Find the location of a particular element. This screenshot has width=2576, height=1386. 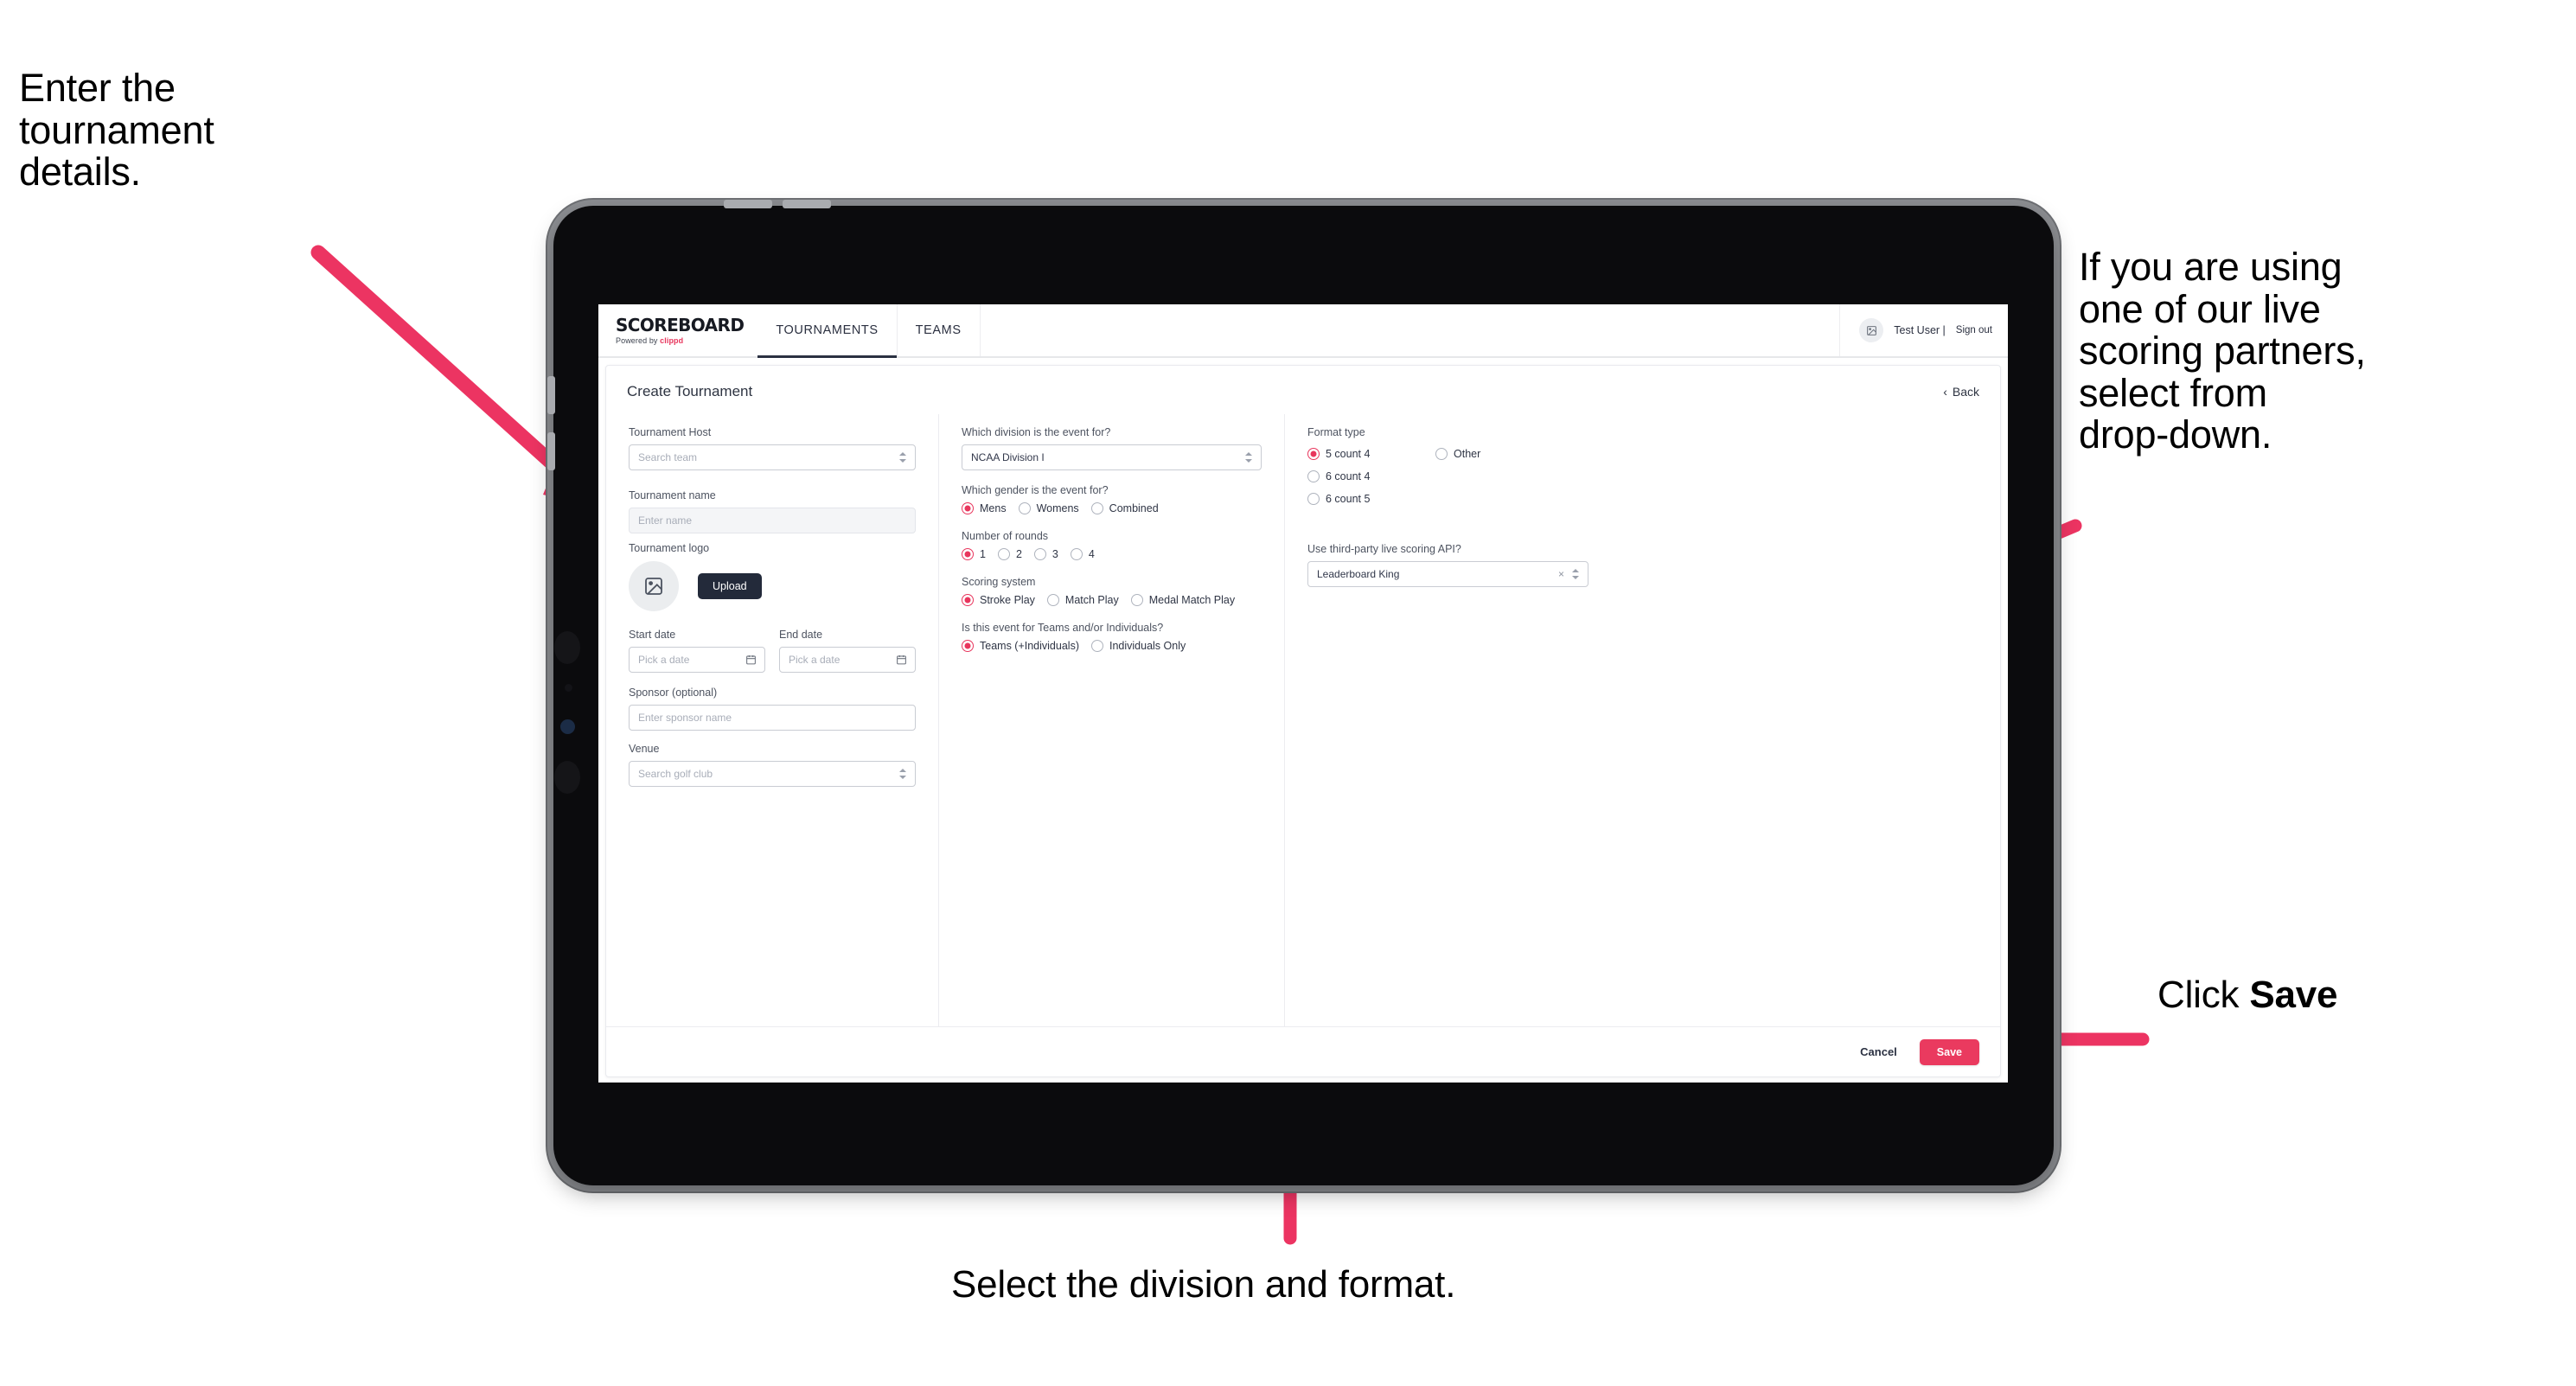

label-tournament-host: Tournament Host is located at coordinates (671, 432).